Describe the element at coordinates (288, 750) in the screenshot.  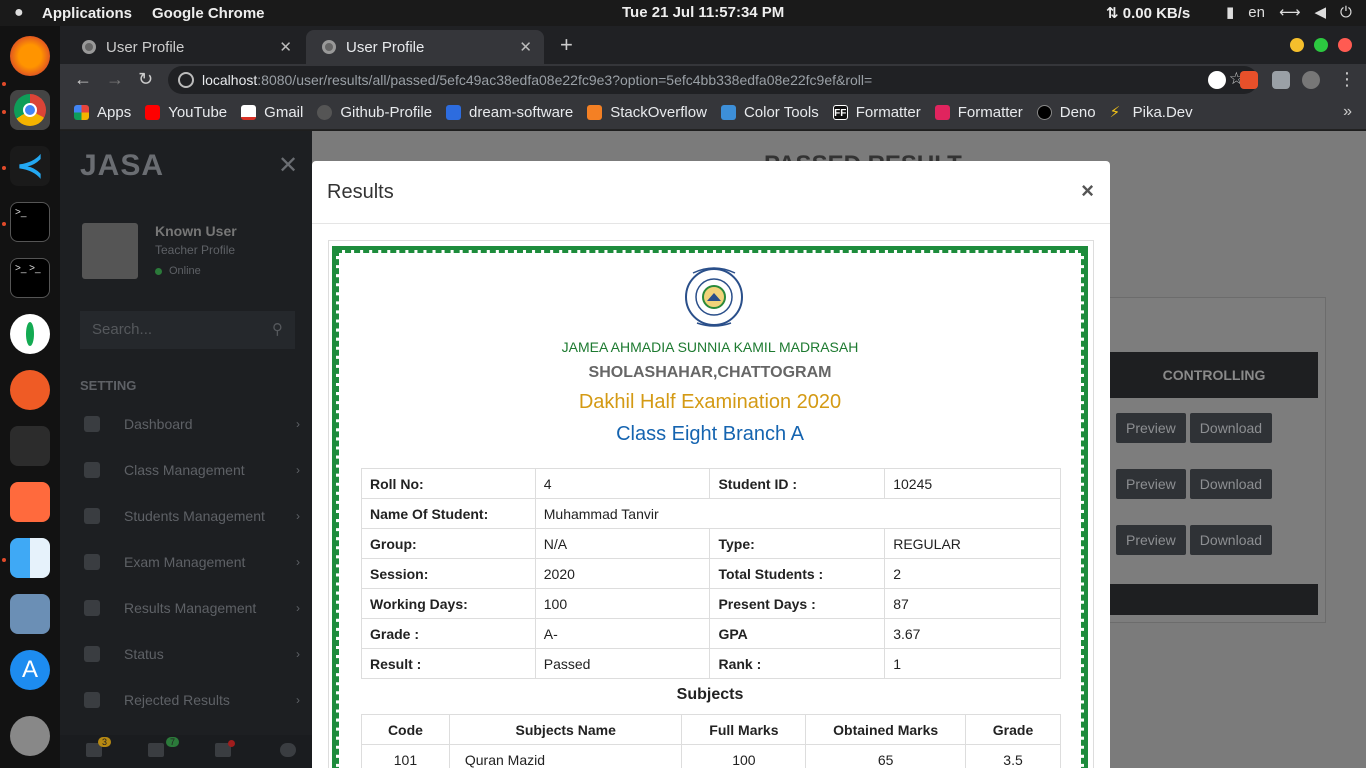
I see `power-off-icon` at that location.